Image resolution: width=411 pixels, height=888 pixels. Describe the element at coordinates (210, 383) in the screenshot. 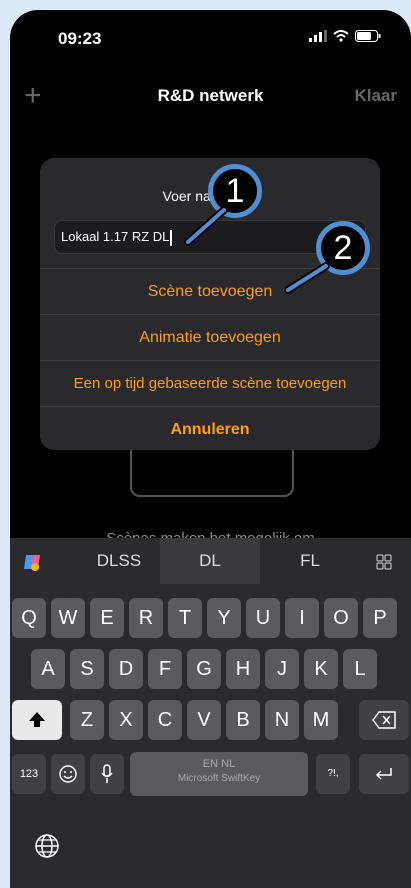

I see `add-timed-scene-button: Een op tijd gebaseerde scène toevoegen` at that location.